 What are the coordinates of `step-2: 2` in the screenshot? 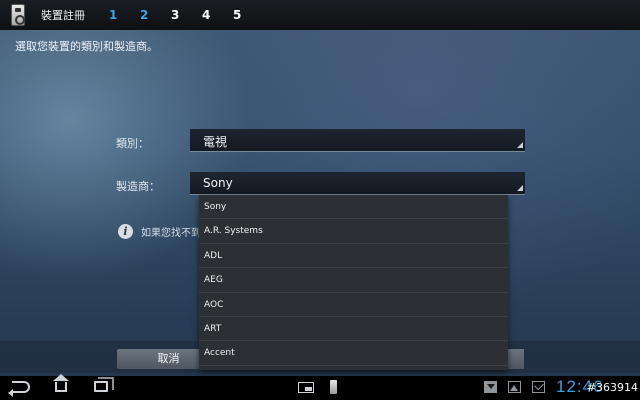 It's located at (144, 15).